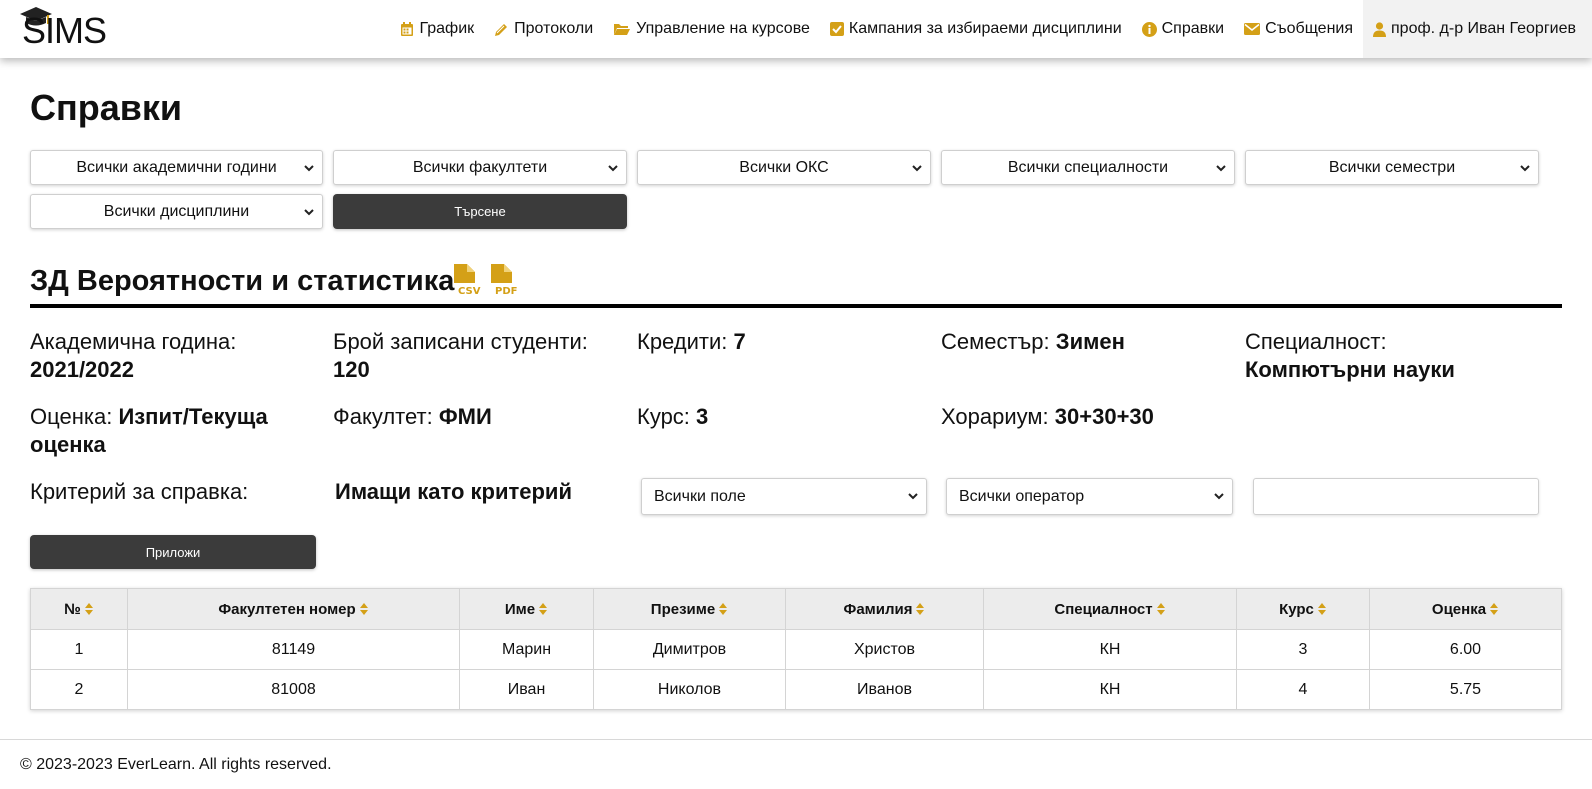  Describe the element at coordinates (700, 496) in the screenshot. I see `criteria-field-value: Всички поле` at that location.